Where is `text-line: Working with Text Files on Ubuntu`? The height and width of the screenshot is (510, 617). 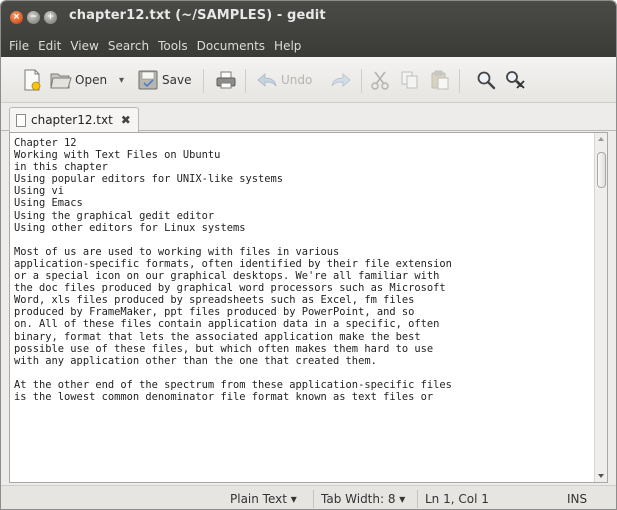
text-line: Working with Text Files on Ubuntu is located at coordinates (304, 155).